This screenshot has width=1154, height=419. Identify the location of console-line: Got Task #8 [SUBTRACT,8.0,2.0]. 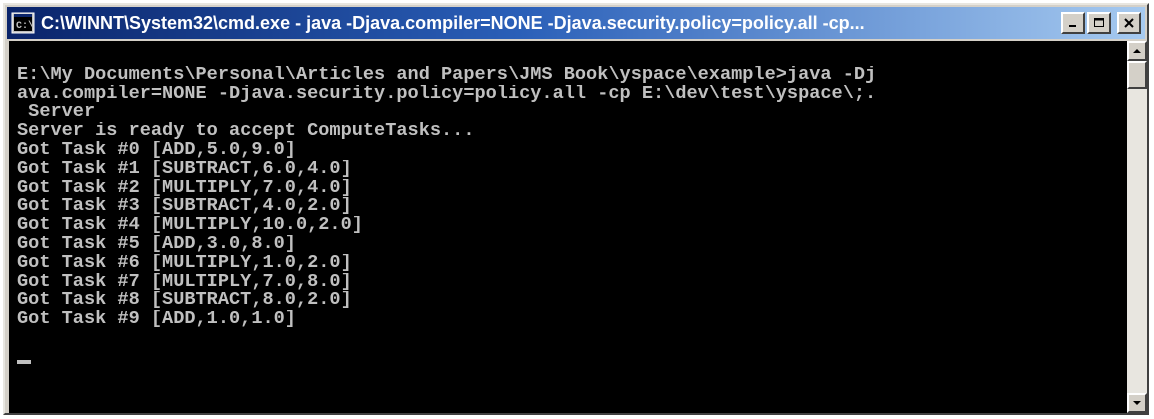
(184, 301).